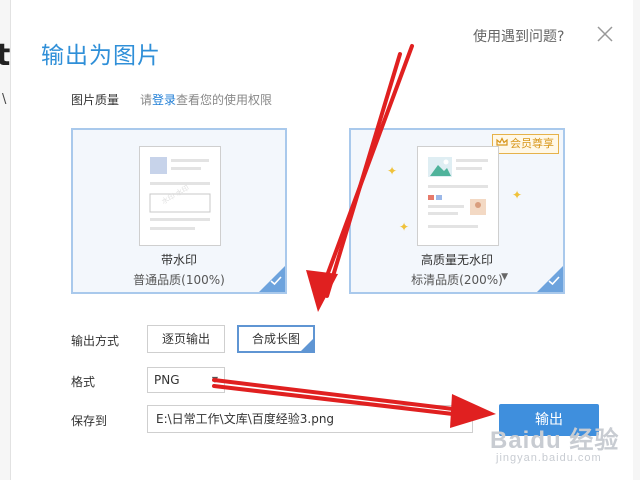  I want to click on close-icon, so click(605, 34).